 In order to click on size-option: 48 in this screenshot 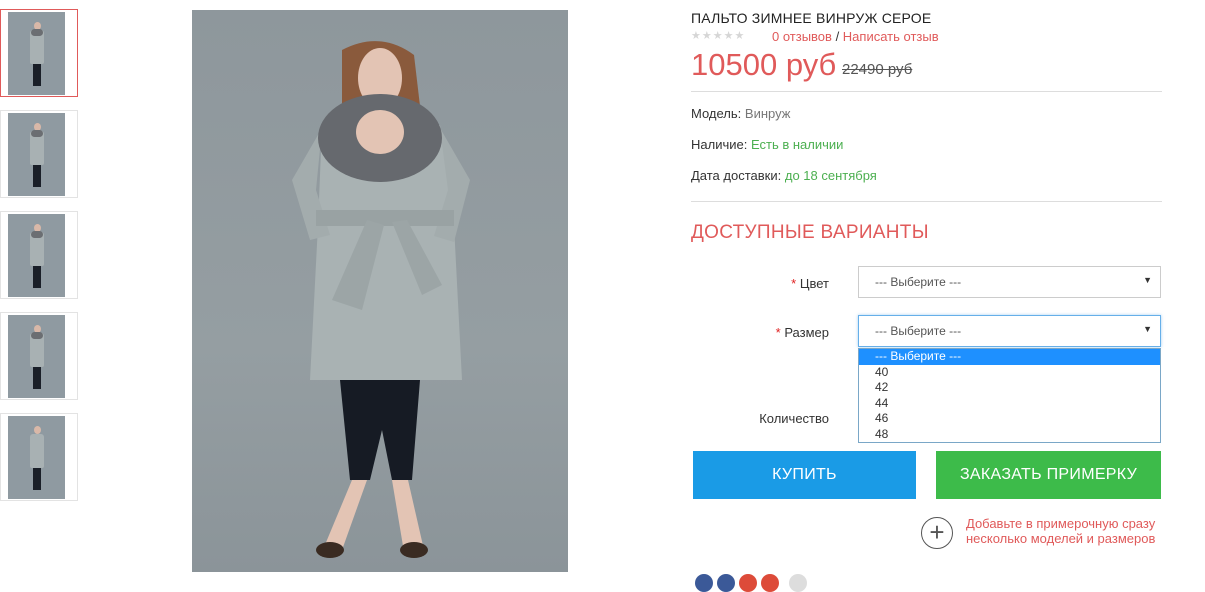, I will do `click(1009, 435)`.